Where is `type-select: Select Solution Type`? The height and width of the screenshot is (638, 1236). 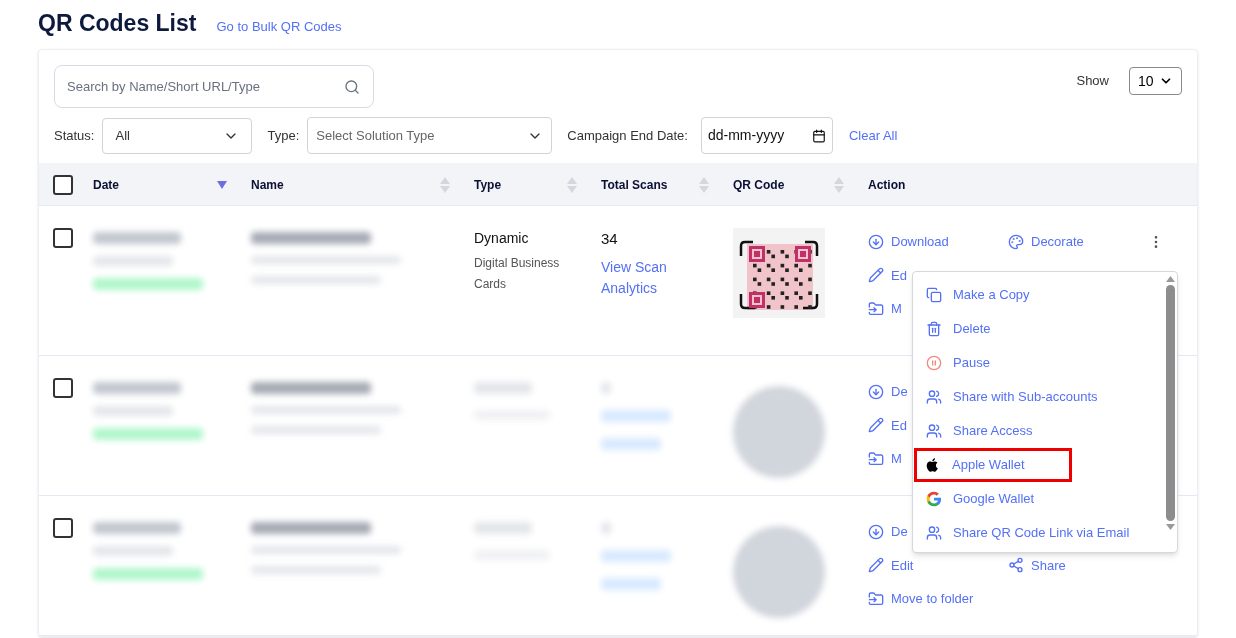
type-select: Select Solution Type is located at coordinates (430, 135).